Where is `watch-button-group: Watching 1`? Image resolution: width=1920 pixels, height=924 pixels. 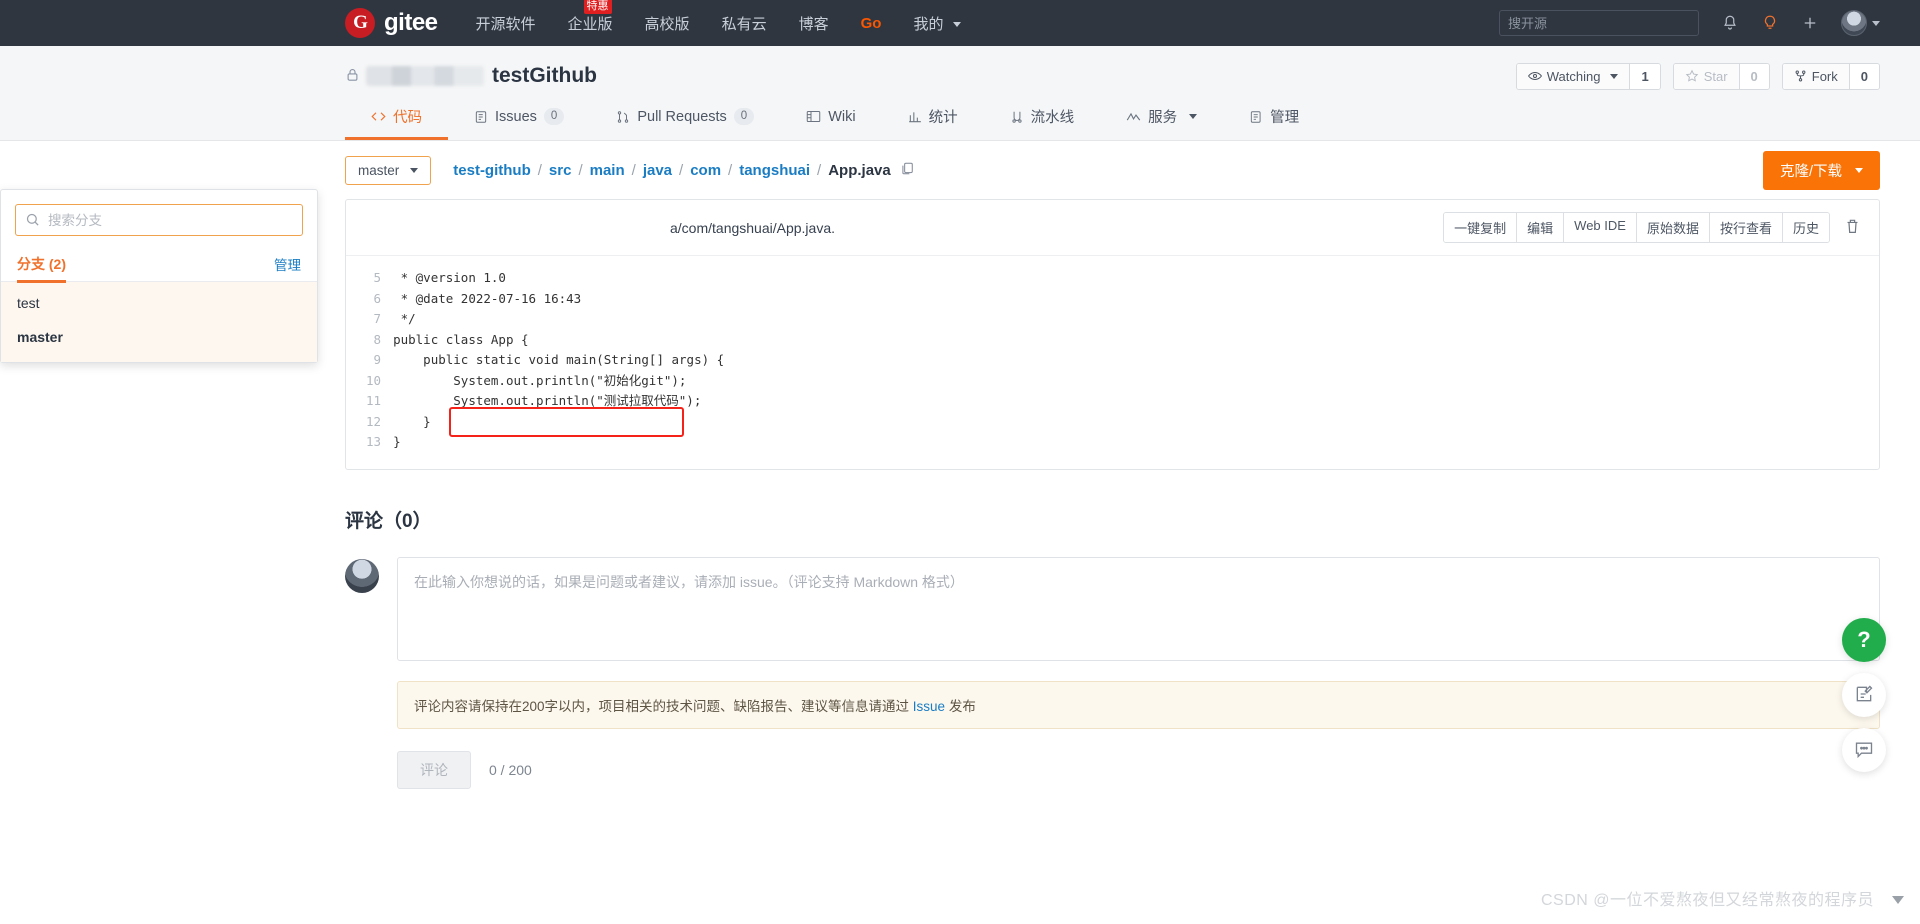
watch-button-group: Watching 1 is located at coordinates (1588, 76).